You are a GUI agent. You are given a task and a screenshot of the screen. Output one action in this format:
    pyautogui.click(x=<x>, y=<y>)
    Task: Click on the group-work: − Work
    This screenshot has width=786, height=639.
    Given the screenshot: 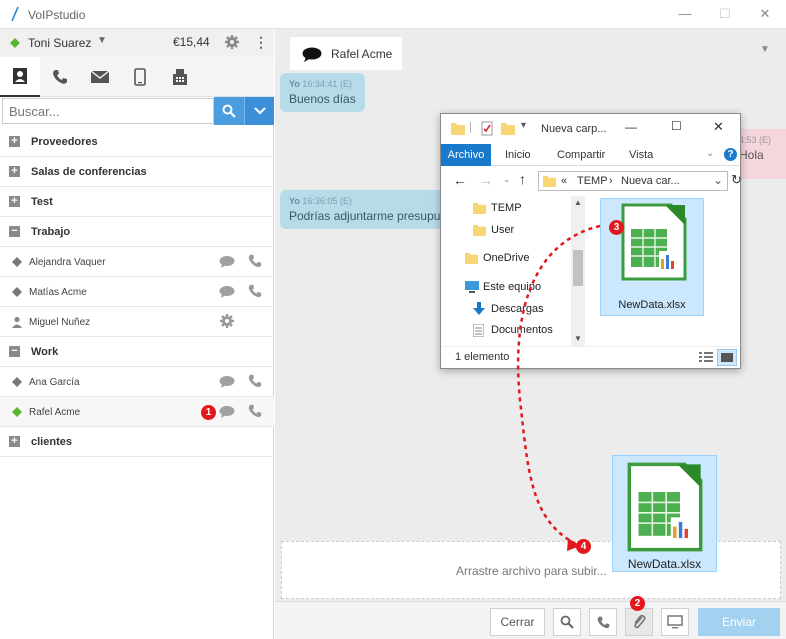 What is the action you would take?
    pyautogui.click(x=137, y=352)
    